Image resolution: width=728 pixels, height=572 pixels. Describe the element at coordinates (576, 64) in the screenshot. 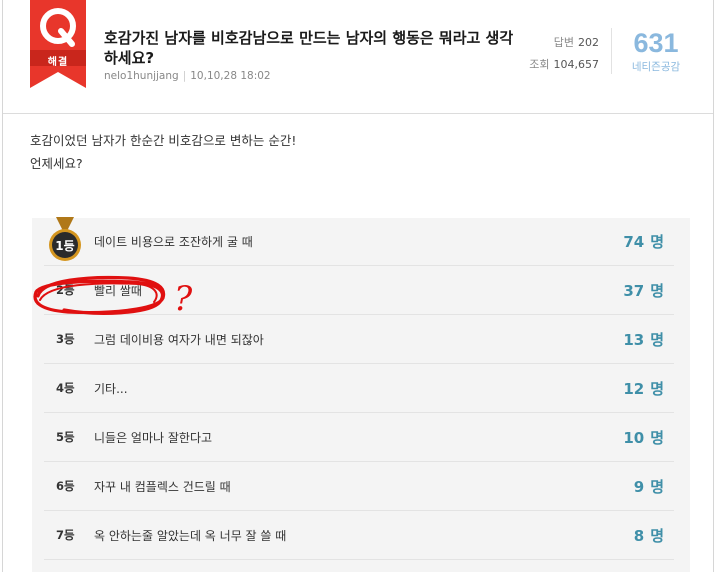

I see `views-count: 104,657` at that location.